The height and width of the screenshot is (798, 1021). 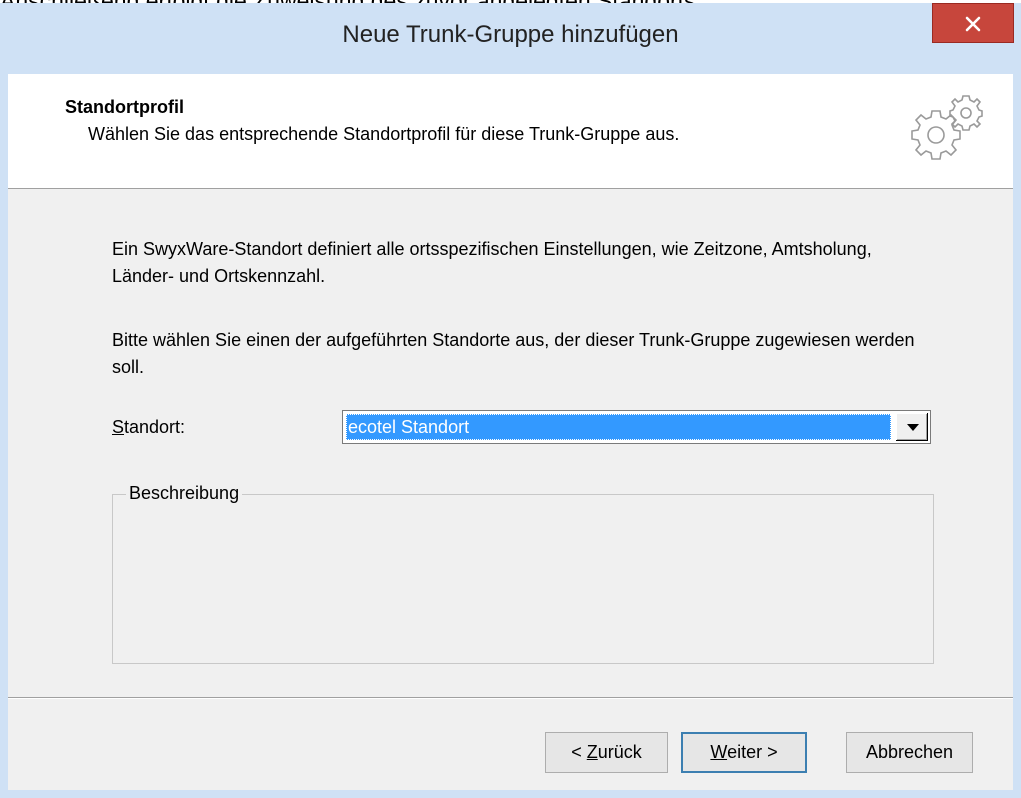 I want to click on back-button-prefix: <, so click(x=579, y=752).